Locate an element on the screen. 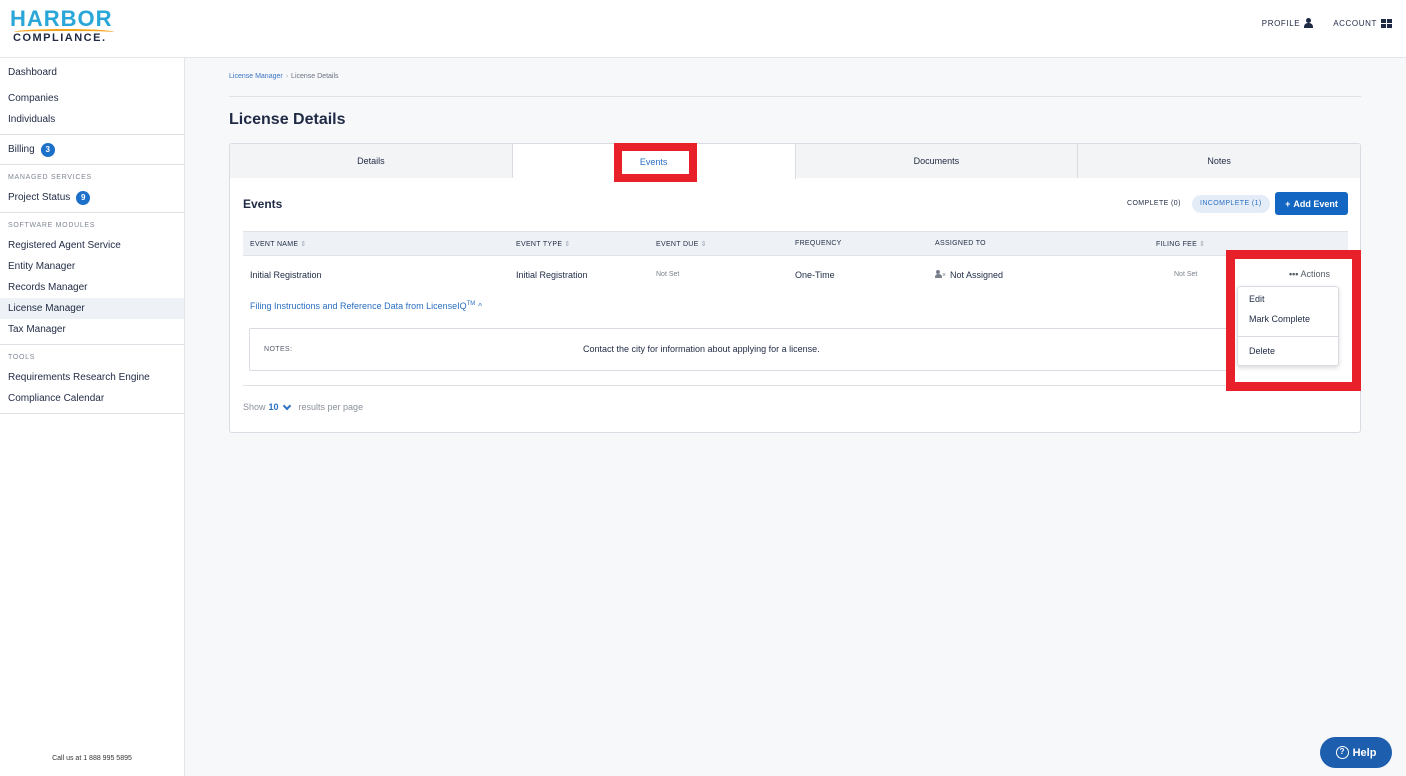 This screenshot has width=1406, height=776. account-link: ACCOUNT is located at coordinates (1362, 23).